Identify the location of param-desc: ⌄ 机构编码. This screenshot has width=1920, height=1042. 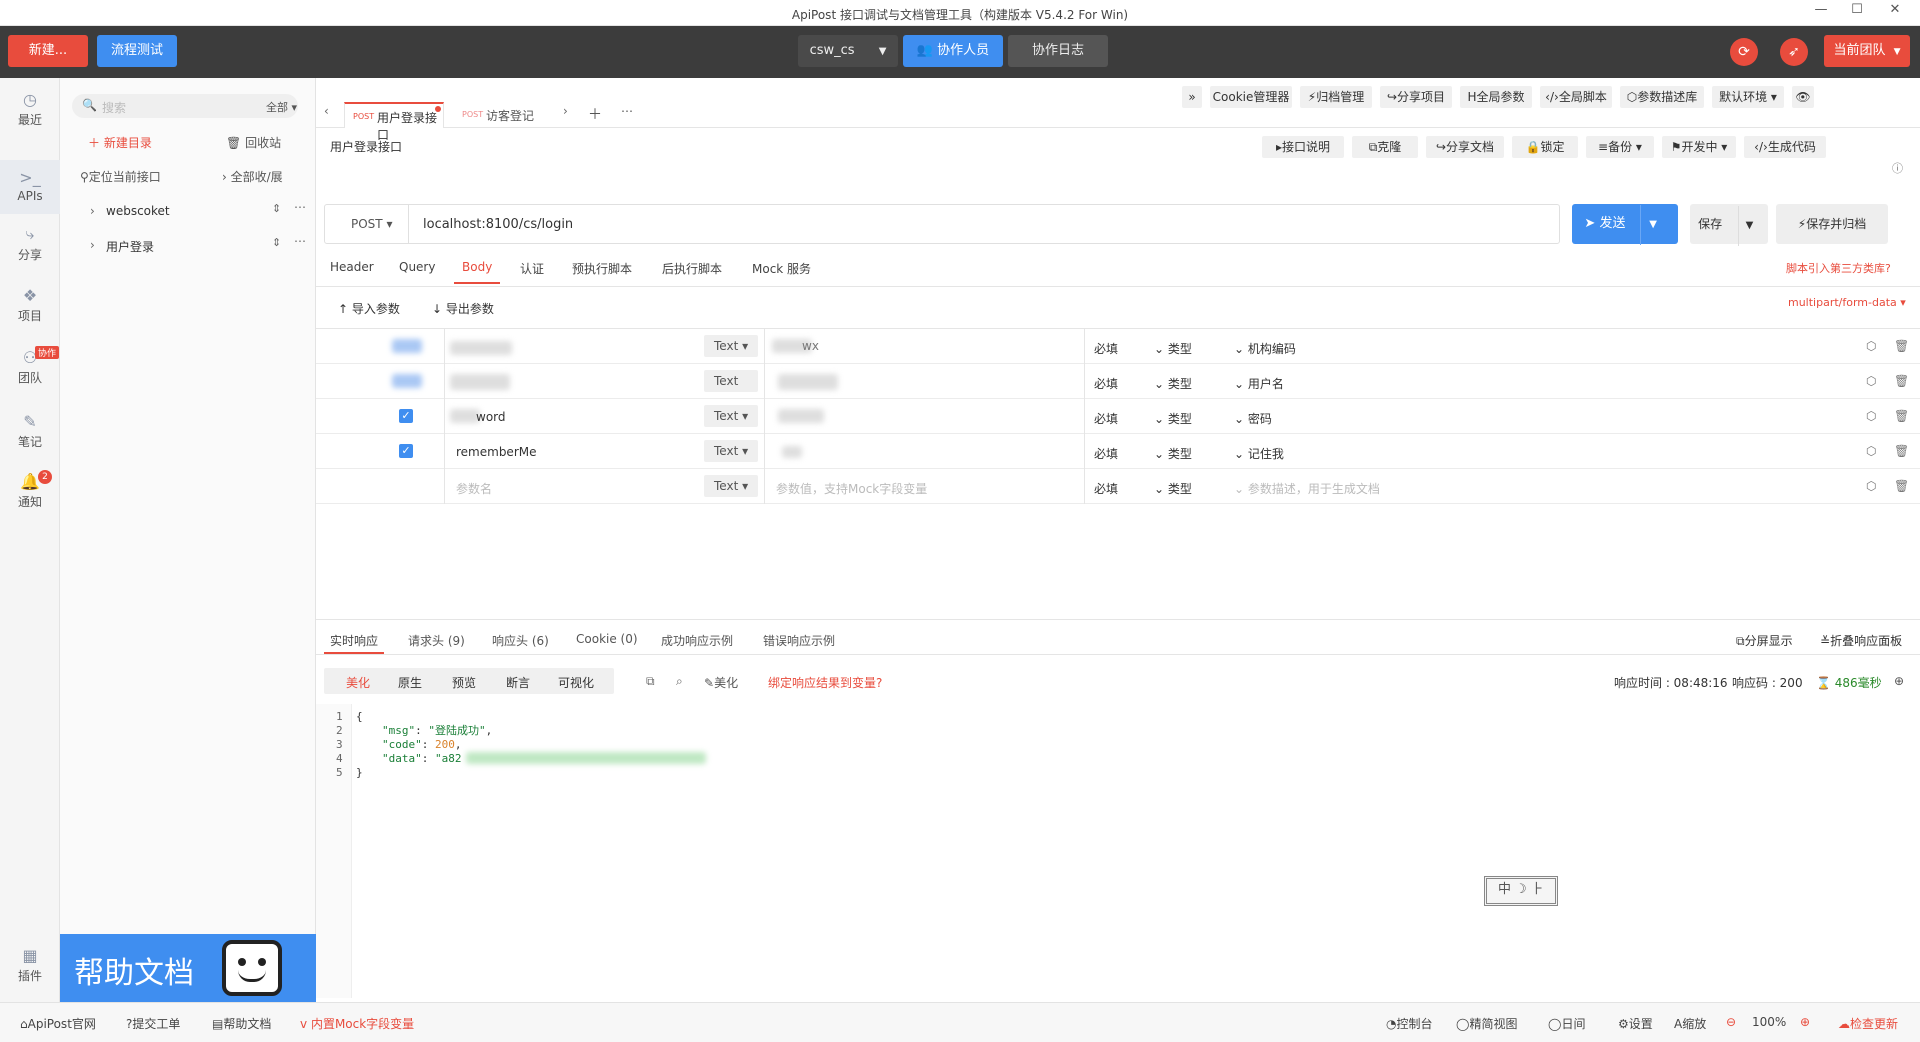
(1265, 348).